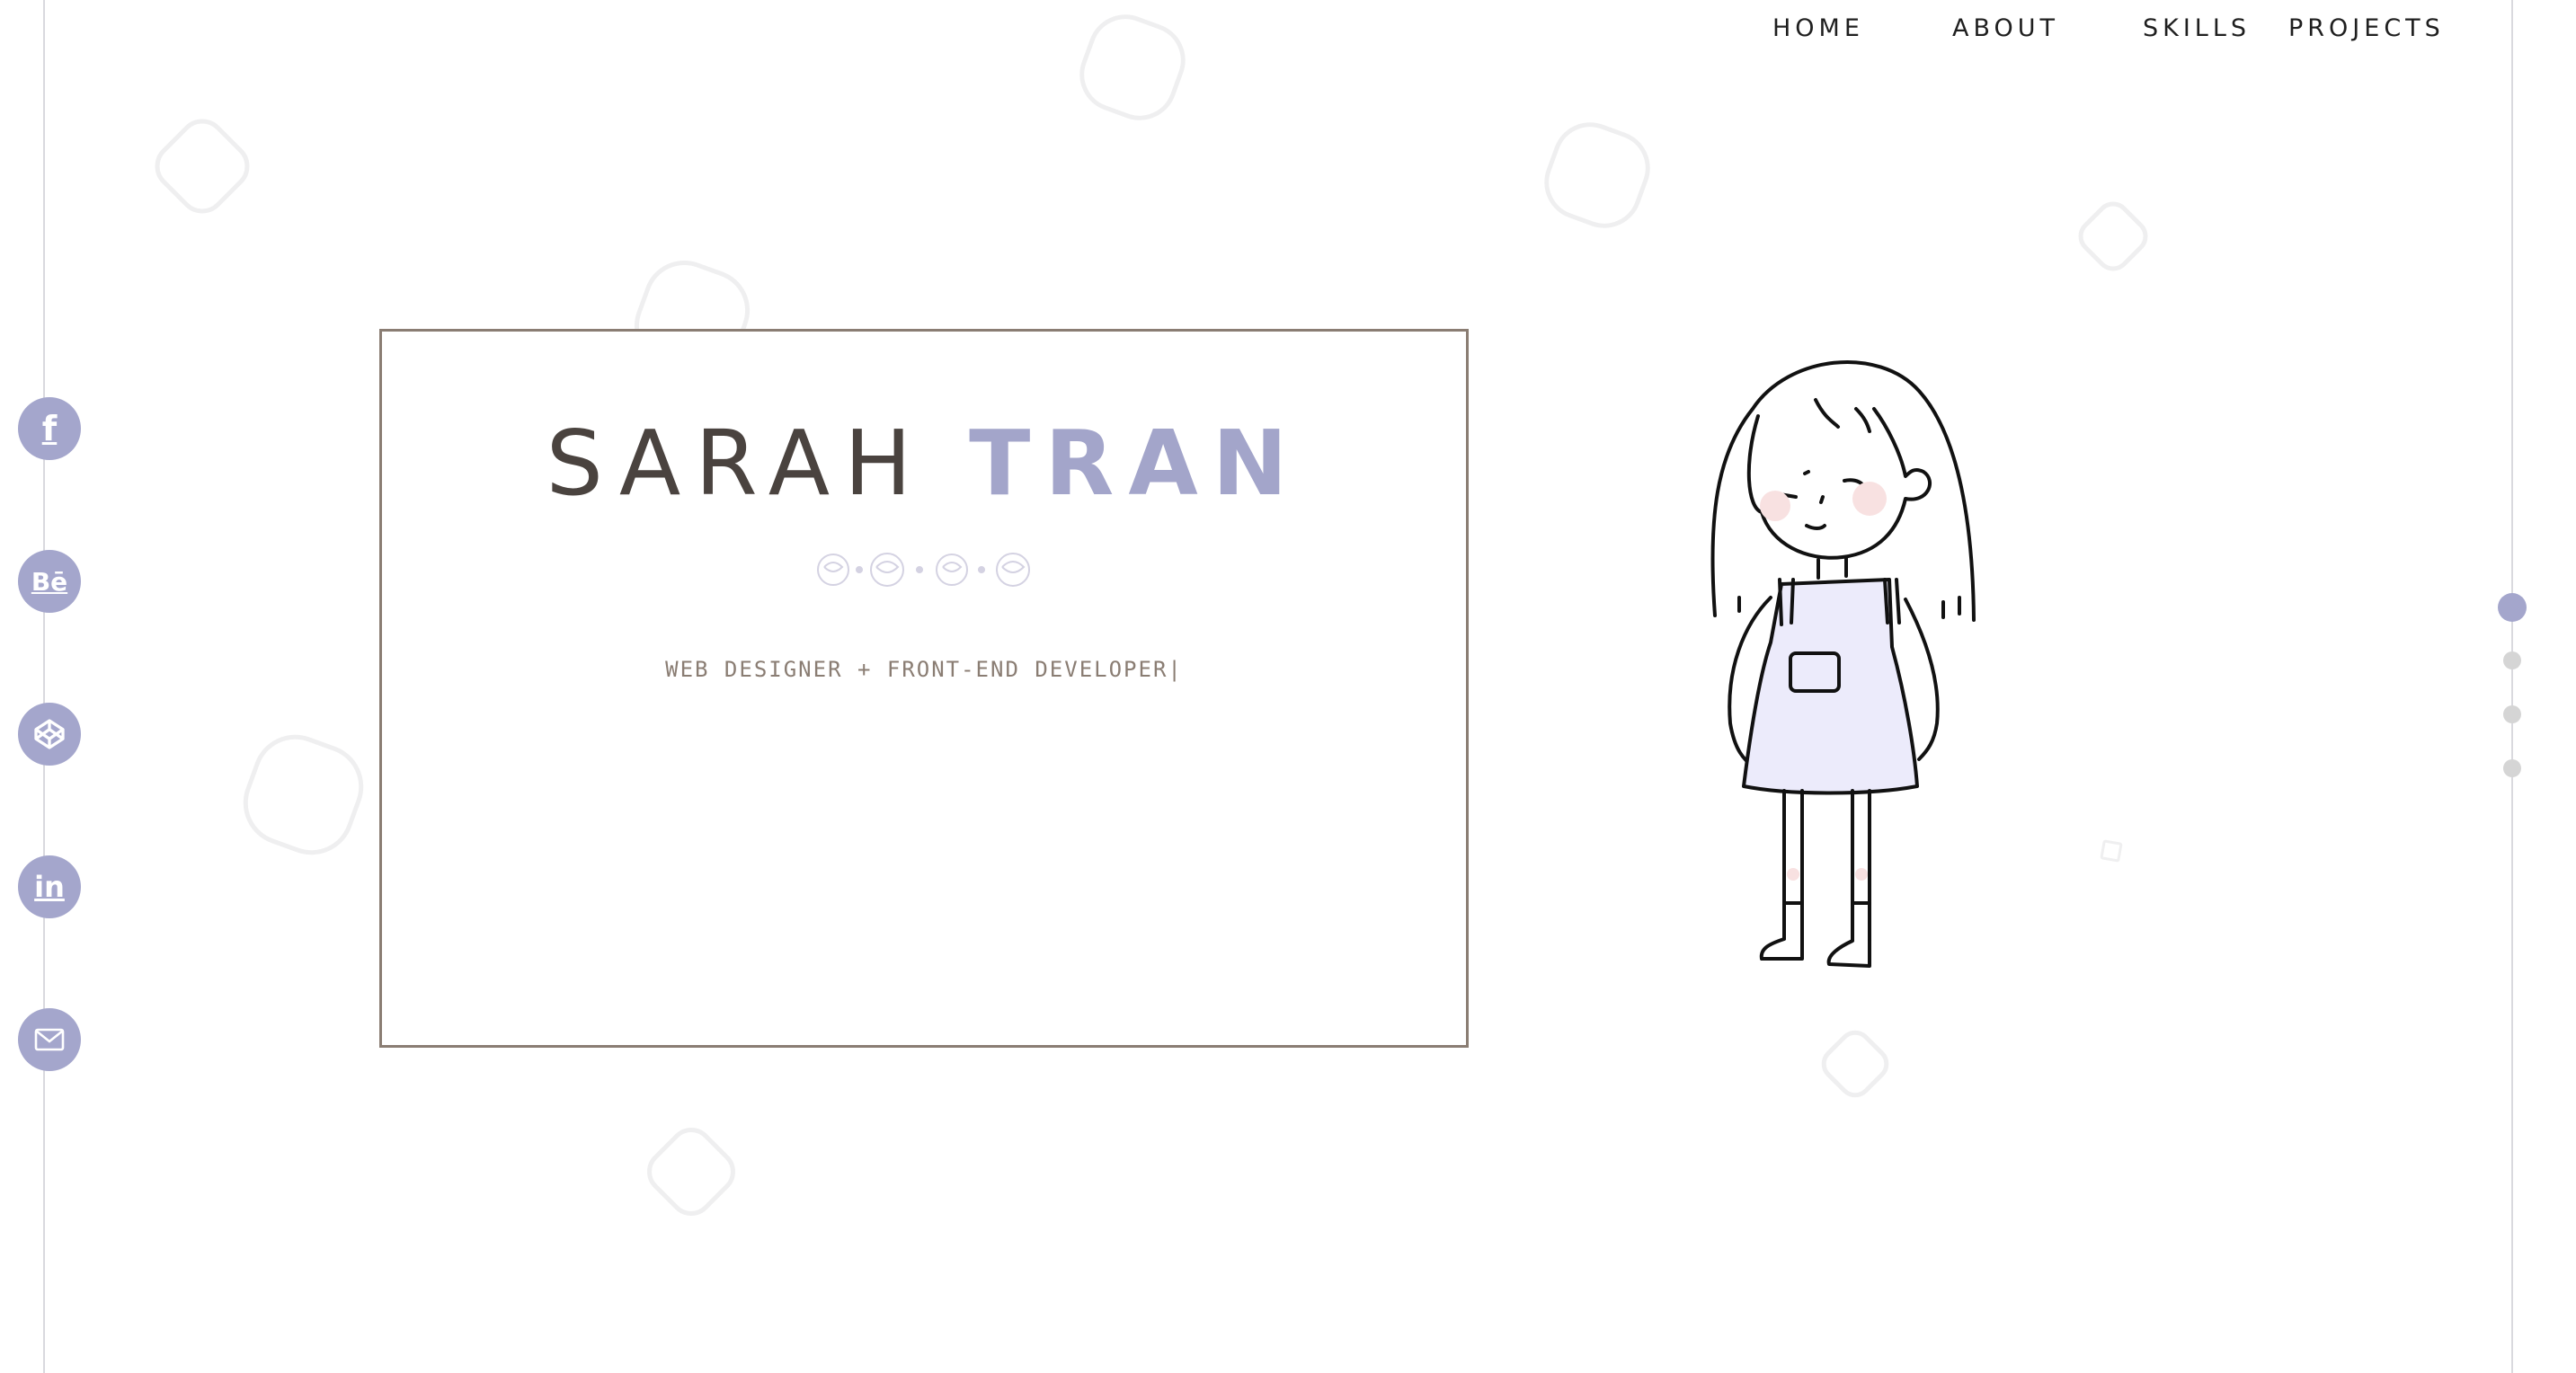  I want to click on first-name: SARAH, so click(736, 463).